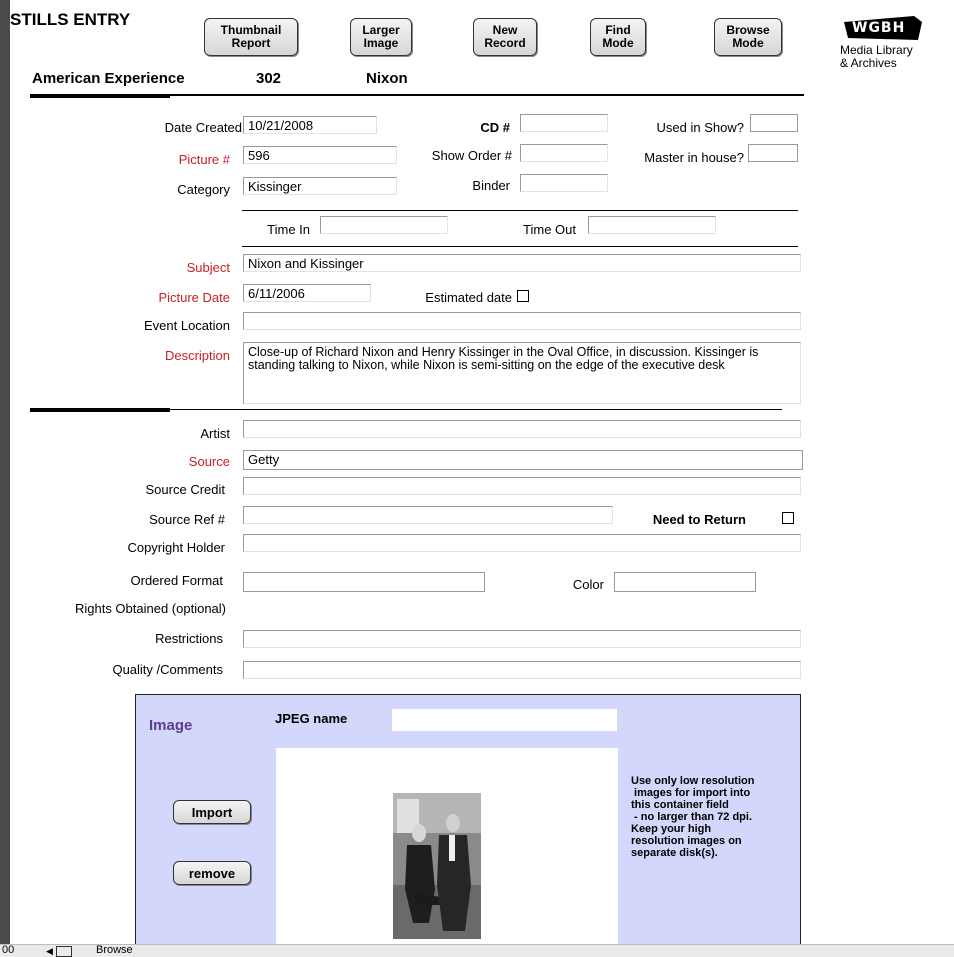 The width and height of the screenshot is (954, 957). Describe the element at coordinates (491, 185) in the screenshot. I see `binder-label: Binder` at that location.